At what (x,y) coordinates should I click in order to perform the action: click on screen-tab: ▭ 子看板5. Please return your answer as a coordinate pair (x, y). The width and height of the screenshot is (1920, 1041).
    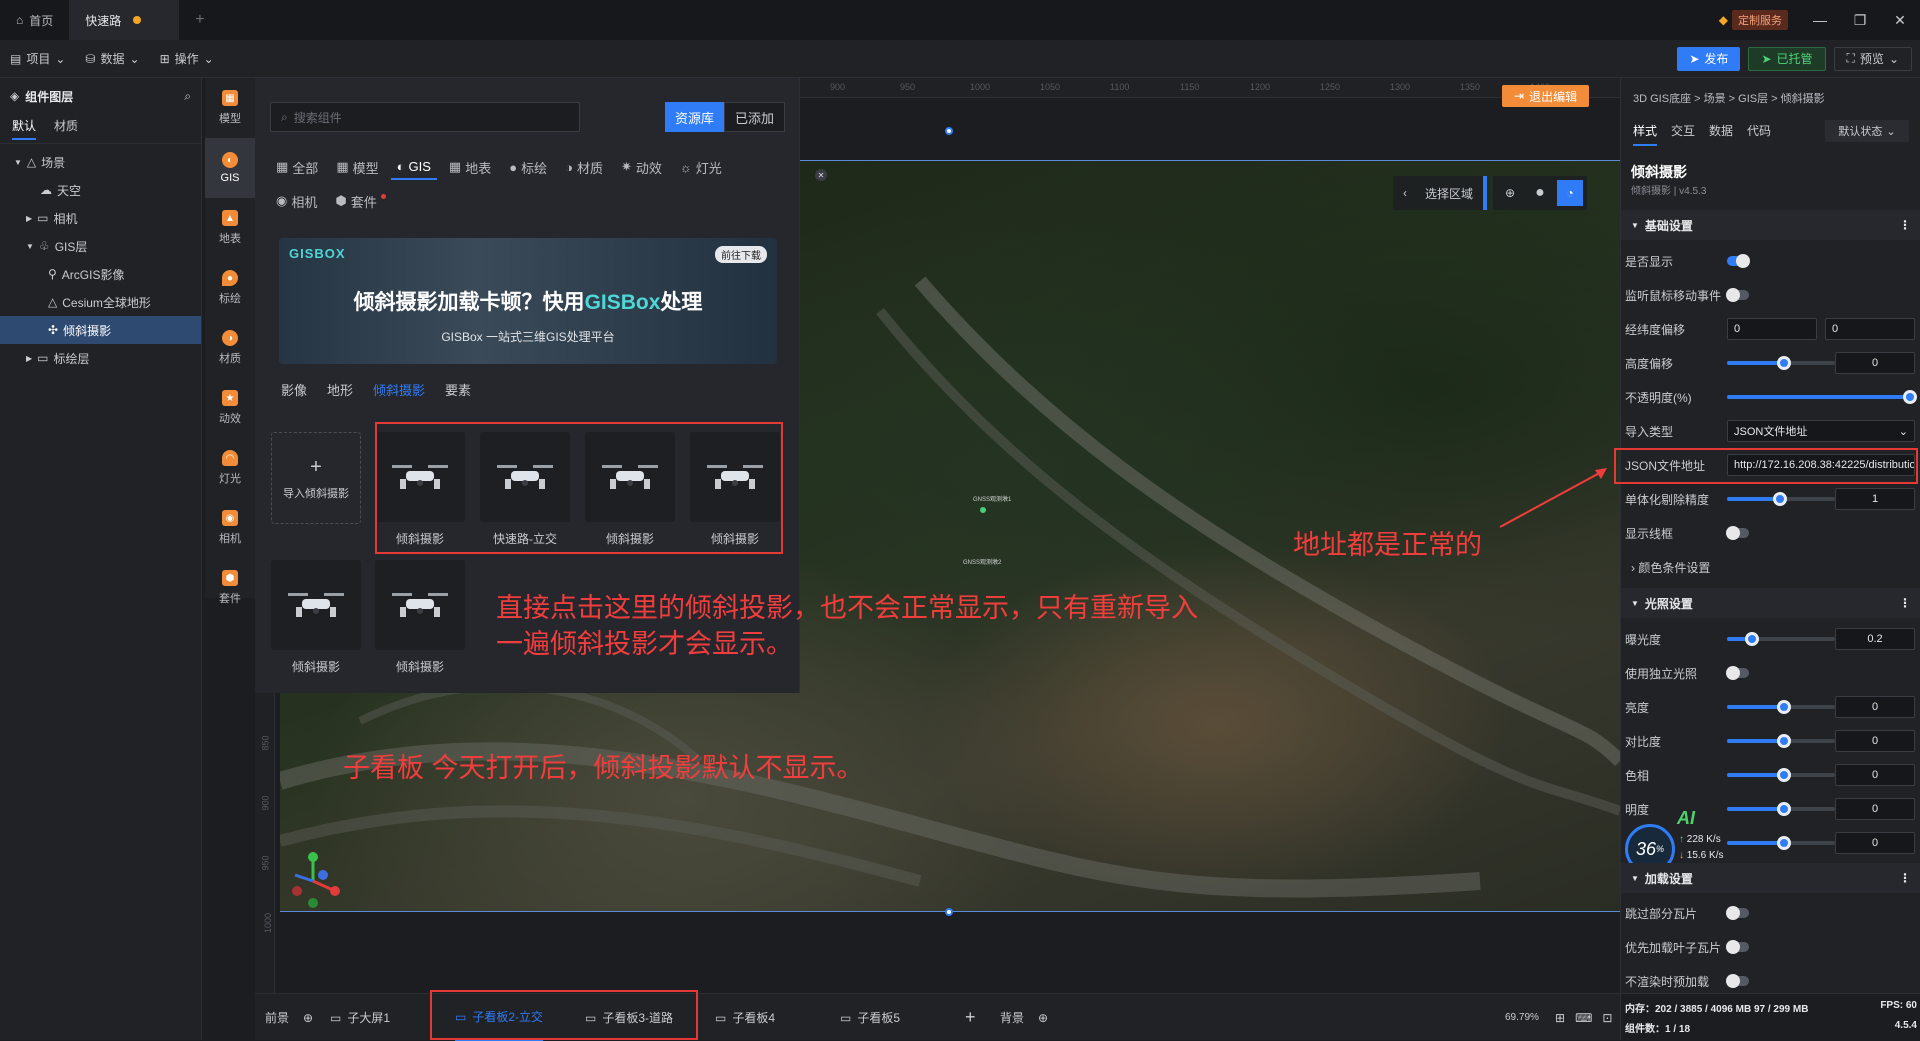
    Looking at the image, I should click on (870, 1017).